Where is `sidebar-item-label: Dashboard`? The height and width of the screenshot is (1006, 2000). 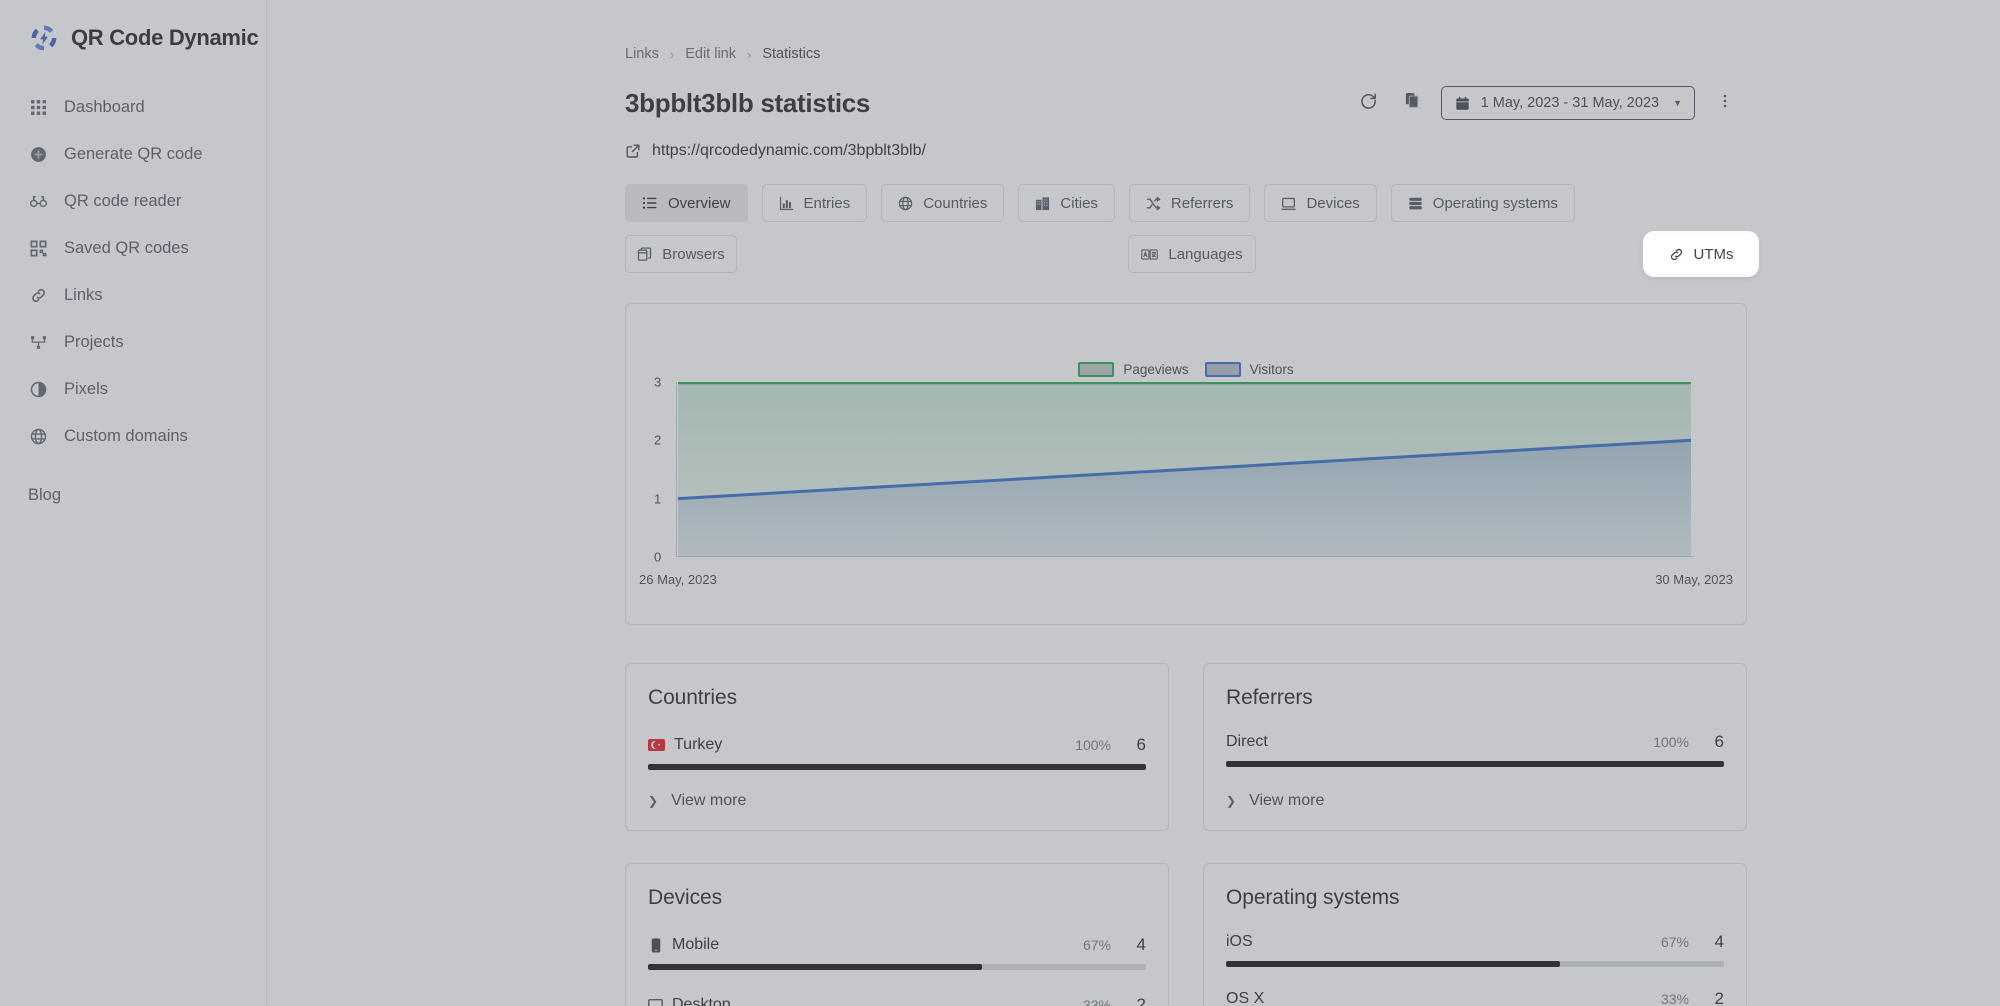 sidebar-item-label: Dashboard is located at coordinates (104, 107).